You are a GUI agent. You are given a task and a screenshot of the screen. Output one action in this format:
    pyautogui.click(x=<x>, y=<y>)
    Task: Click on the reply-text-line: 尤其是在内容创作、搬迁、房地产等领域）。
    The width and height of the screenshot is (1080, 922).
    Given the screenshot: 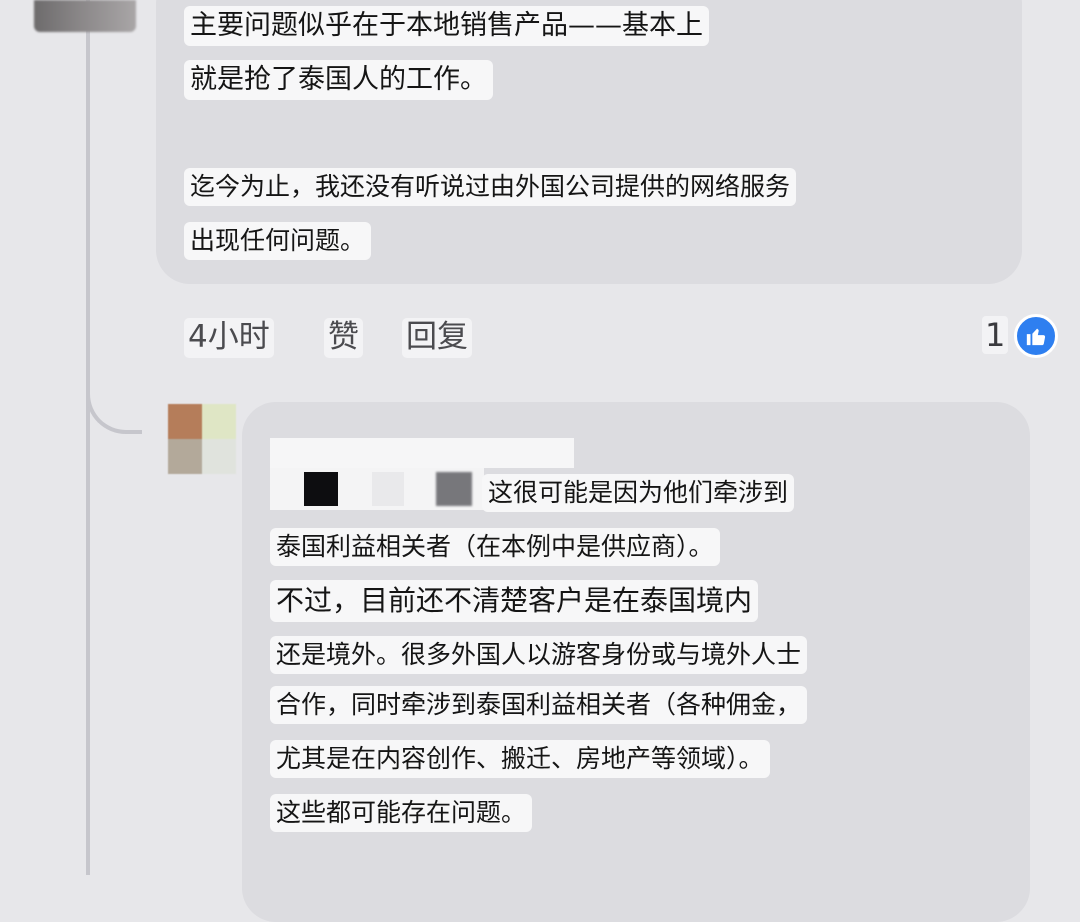 What is the action you would take?
    pyautogui.click(x=520, y=759)
    